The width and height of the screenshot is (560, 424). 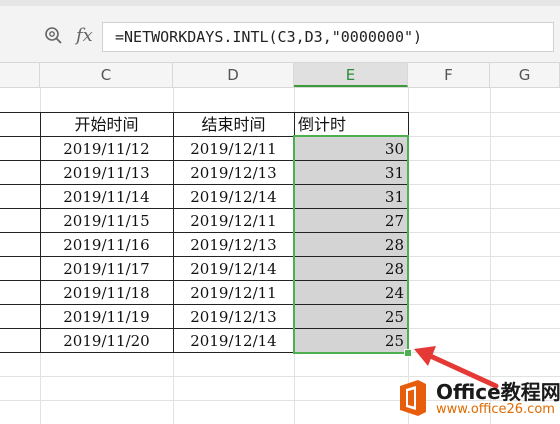 I want to click on column-header-row: C D E F G, so click(x=280, y=75).